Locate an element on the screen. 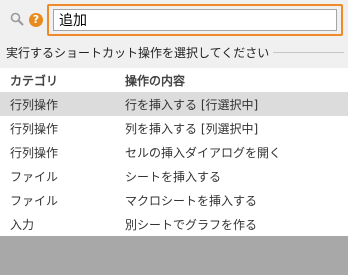 Image resolution: width=348 pixels, height=275 pixels. help-icon: ? is located at coordinates (36, 20).